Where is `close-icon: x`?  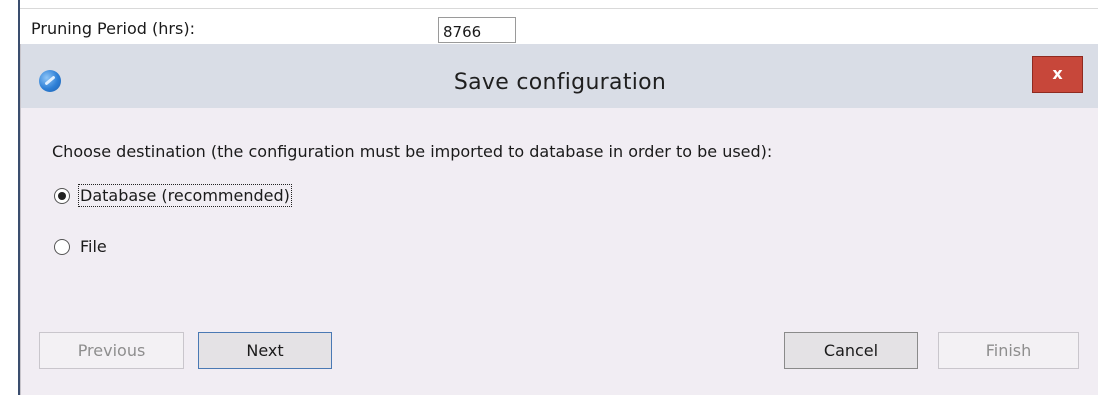 close-icon: x is located at coordinates (1057, 73).